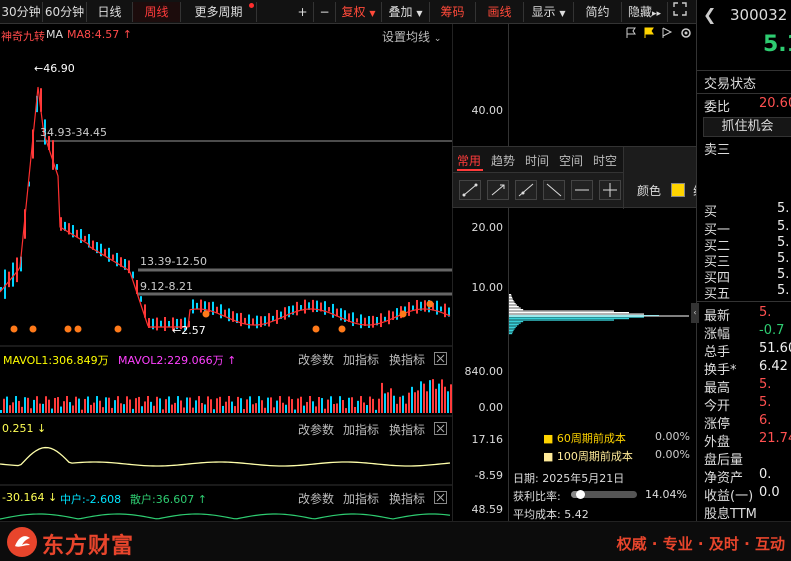 This screenshot has height=561, width=791. What do you see at coordinates (316, 498) in the screenshot?
I see `p4-change-params-button: 改参数` at bounding box center [316, 498].